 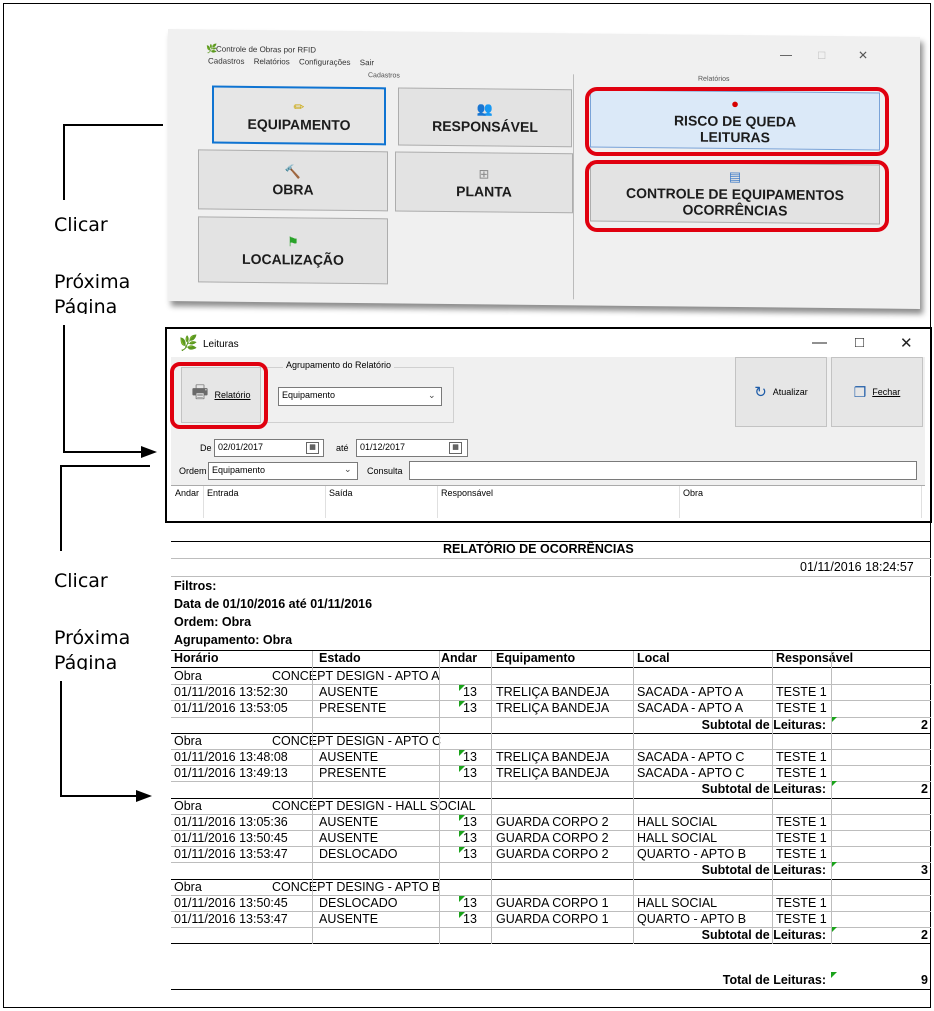 What do you see at coordinates (283, 471) in the screenshot?
I see `ordem-select: Equipamento` at bounding box center [283, 471].